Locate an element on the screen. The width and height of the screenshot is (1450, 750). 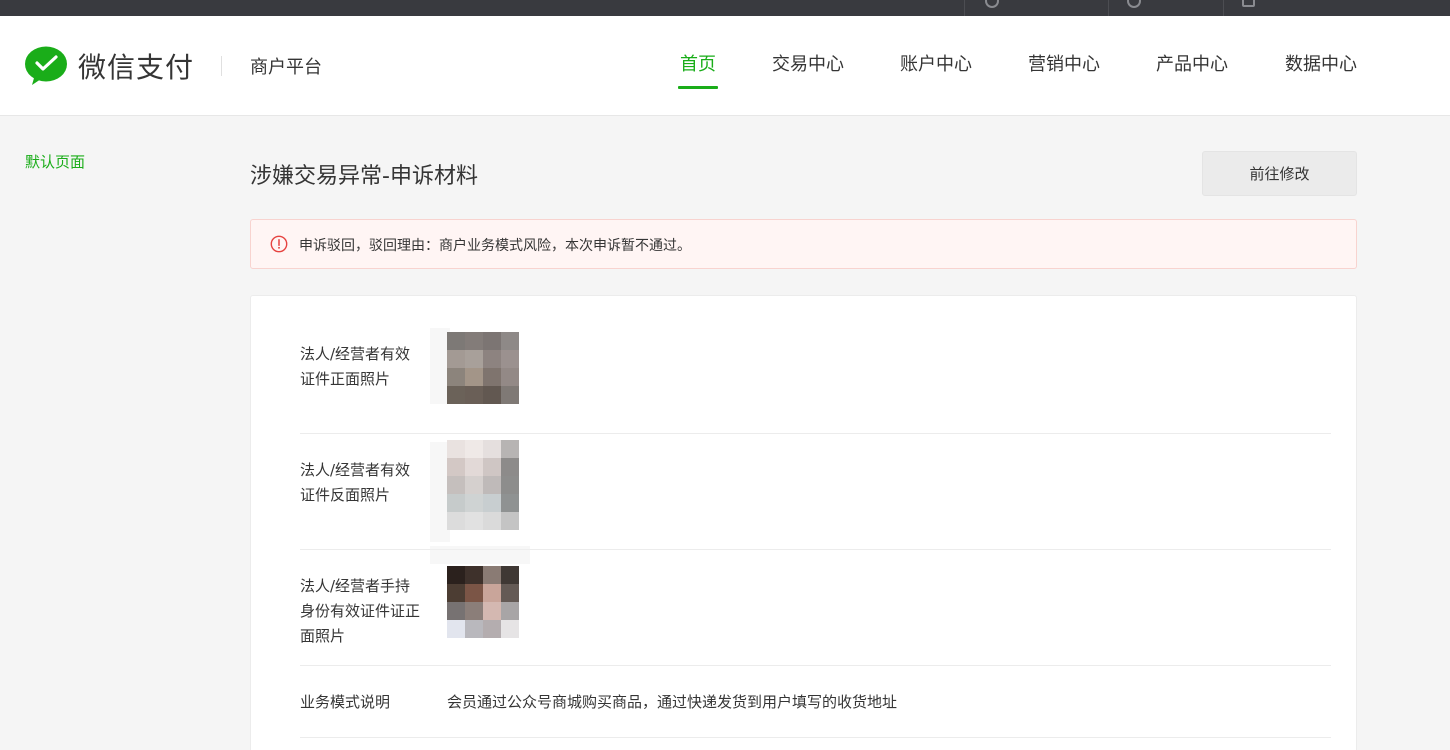
main-nav: 首页 交易中心 账户中心 营销中心 产品中心 数据中心 is located at coordinates (725, 66).